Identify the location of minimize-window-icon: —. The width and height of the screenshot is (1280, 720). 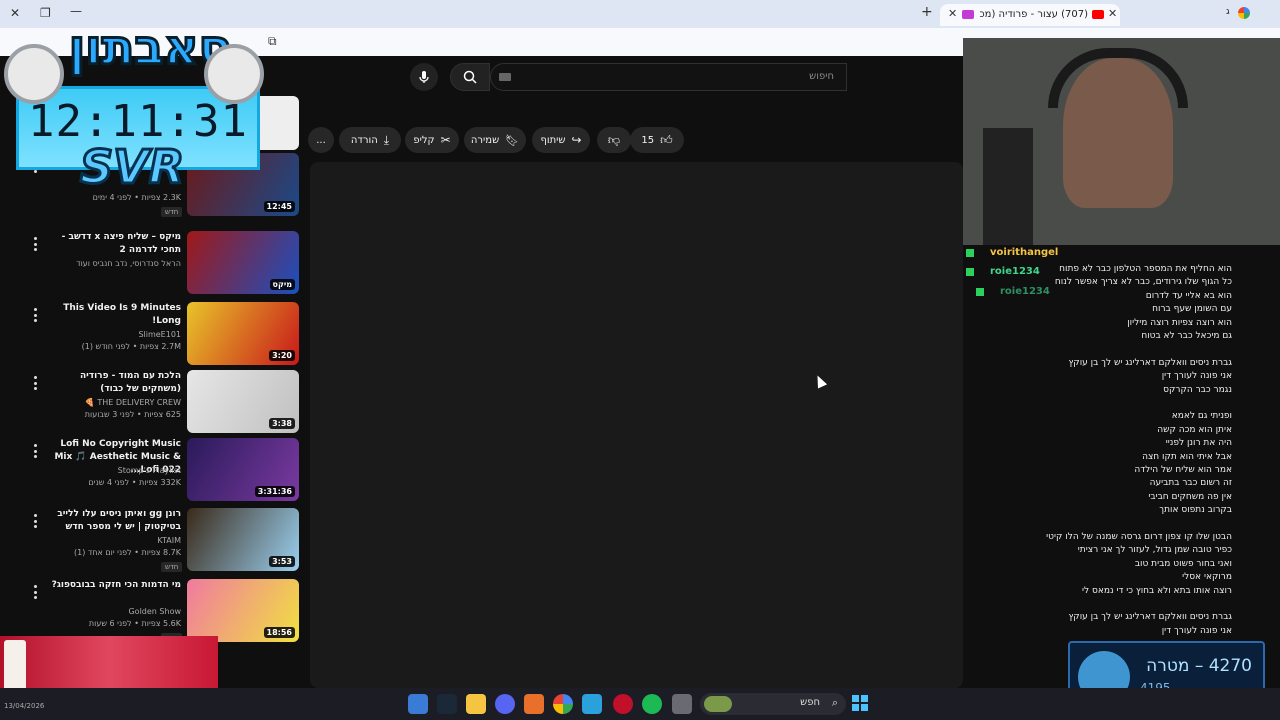
(76, 11).